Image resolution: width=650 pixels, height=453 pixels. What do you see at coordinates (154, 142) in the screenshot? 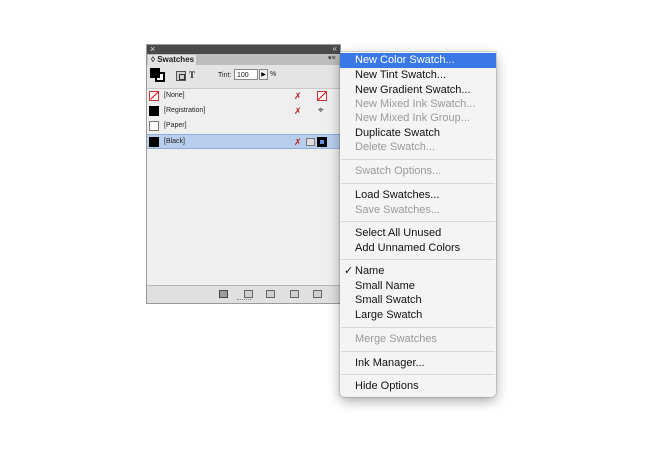
I see `swatch-chip-black-icon` at bounding box center [154, 142].